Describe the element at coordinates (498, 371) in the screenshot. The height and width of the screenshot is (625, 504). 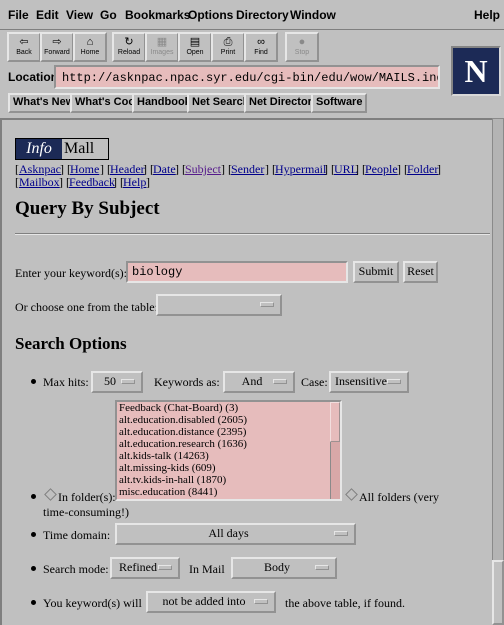
I see `vertical-scrollbar` at that location.